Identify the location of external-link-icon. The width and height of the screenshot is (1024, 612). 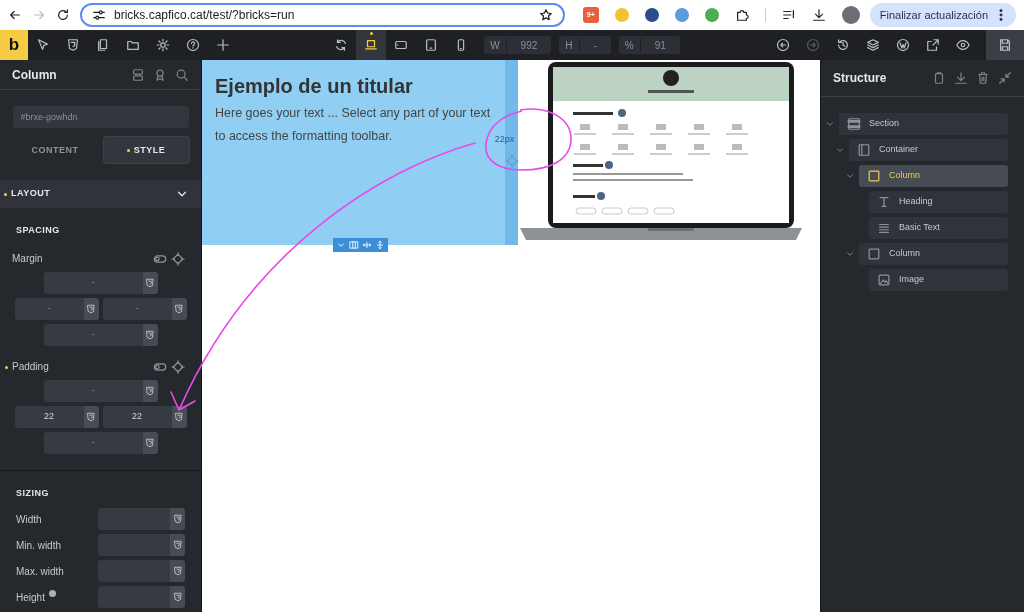
(933, 45).